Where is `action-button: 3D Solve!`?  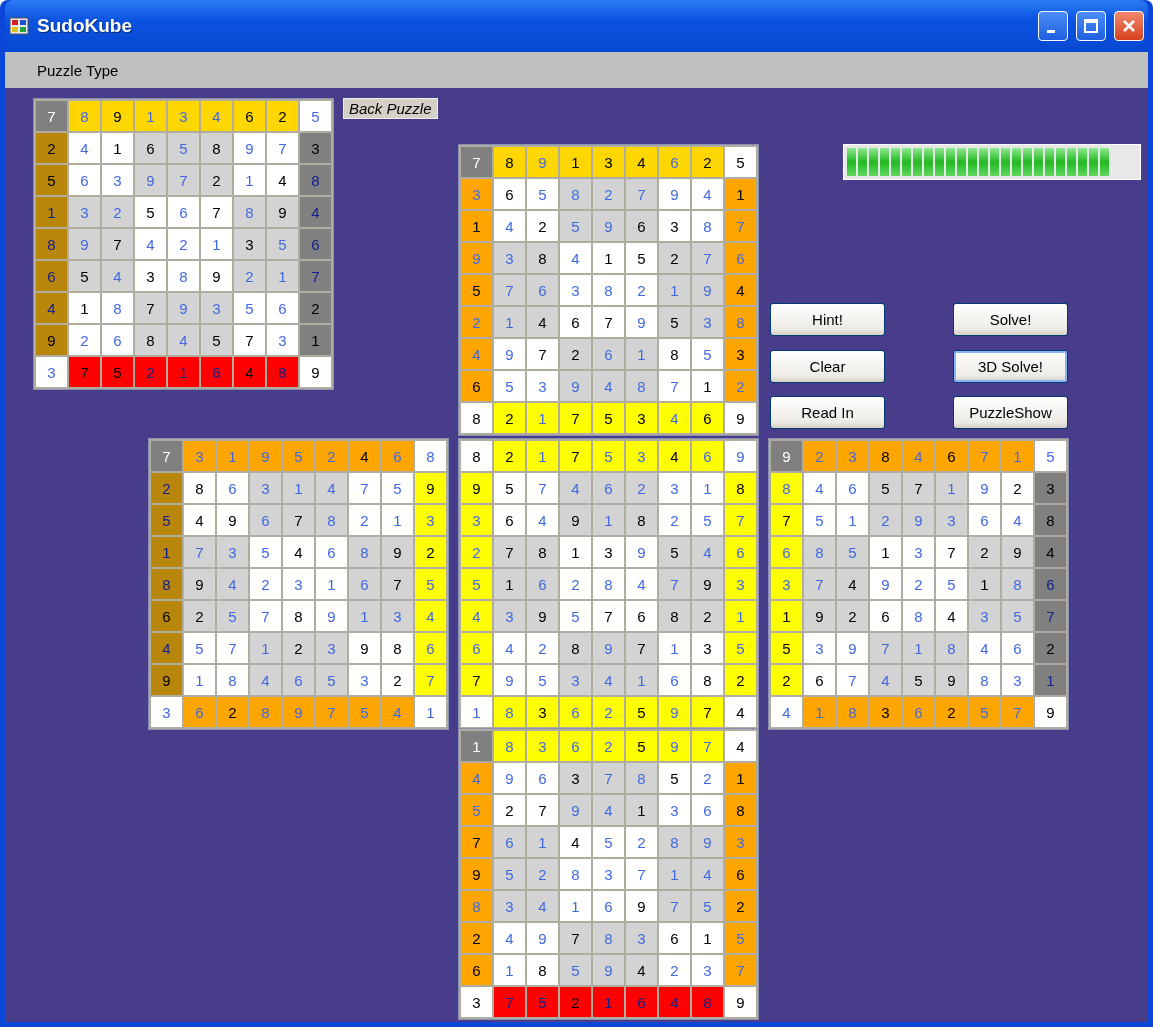 action-button: 3D Solve! is located at coordinates (1010, 366).